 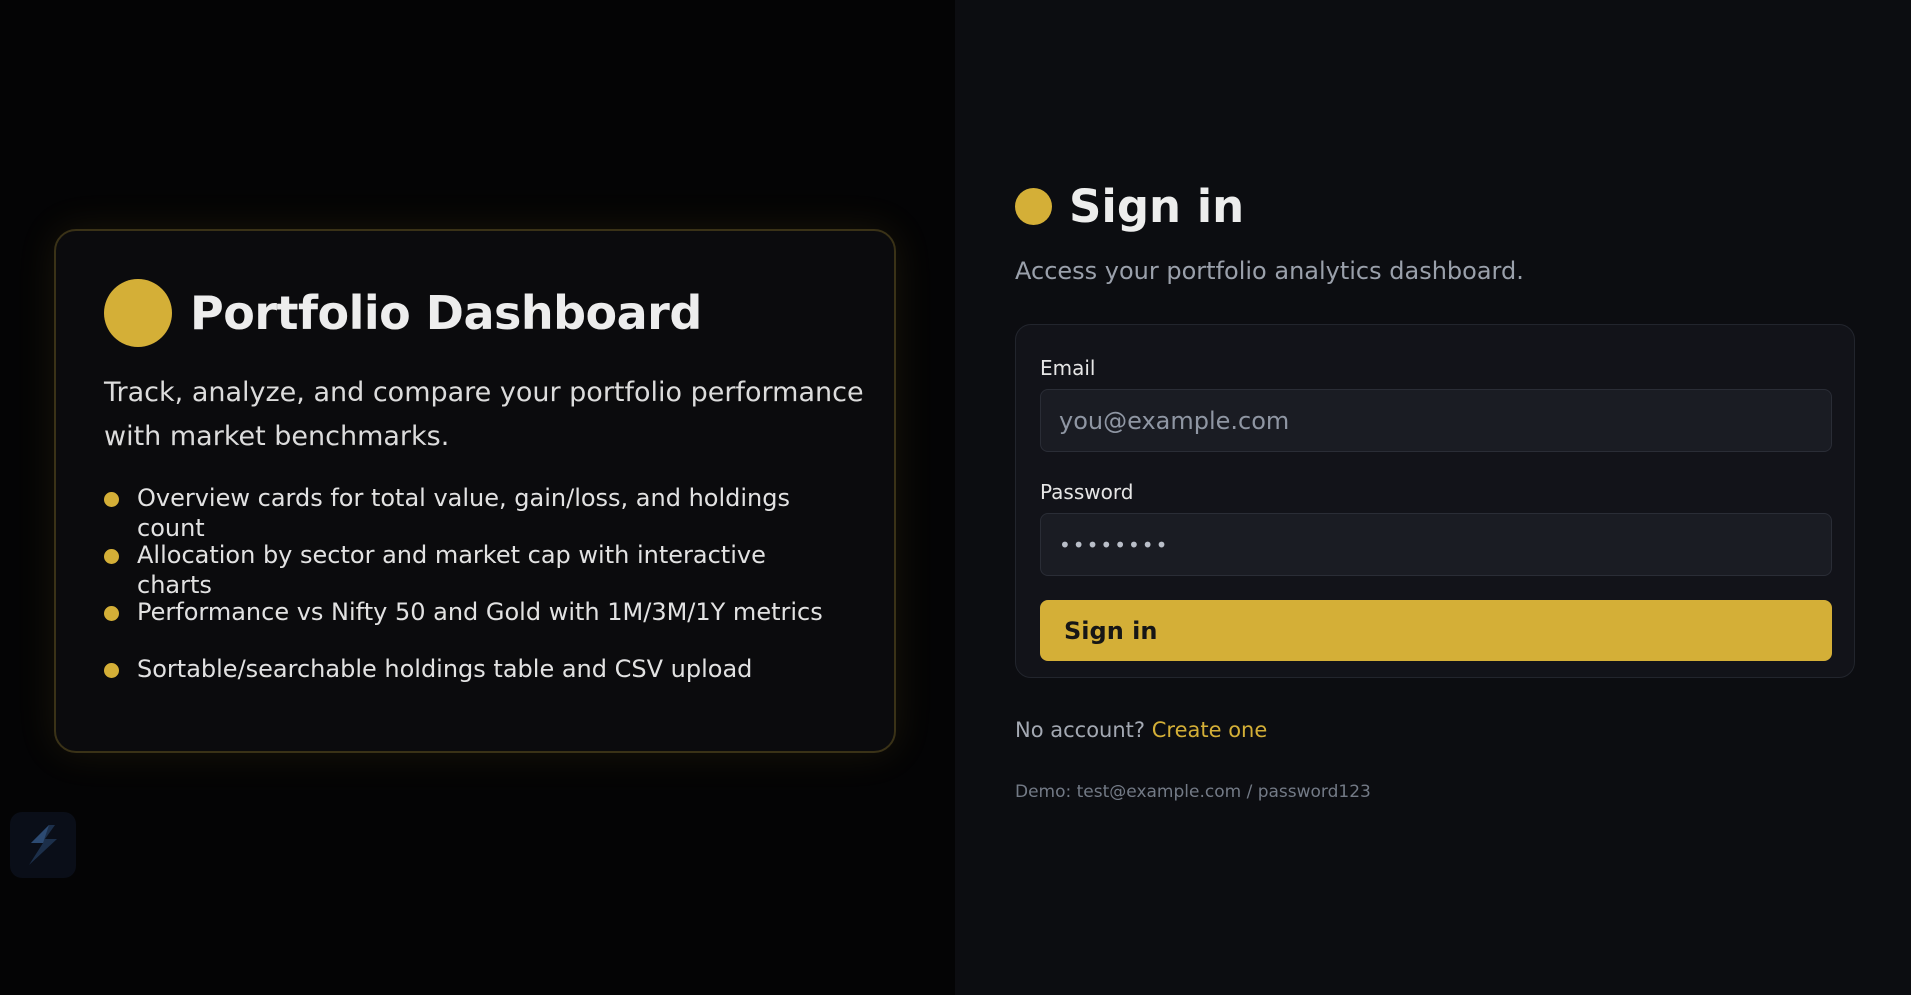 What do you see at coordinates (1080, 730) in the screenshot?
I see `no-account-text: No account?` at bounding box center [1080, 730].